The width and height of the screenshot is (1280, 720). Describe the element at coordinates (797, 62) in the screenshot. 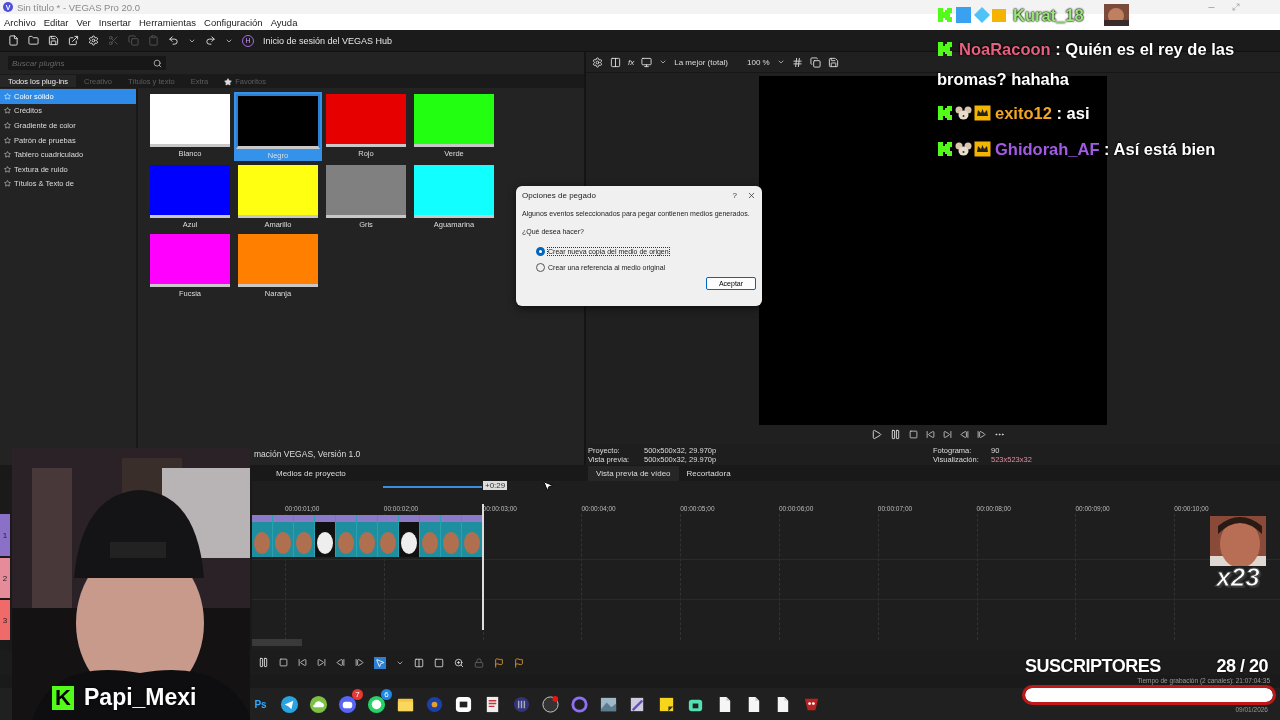

I see `grid-icon` at that location.